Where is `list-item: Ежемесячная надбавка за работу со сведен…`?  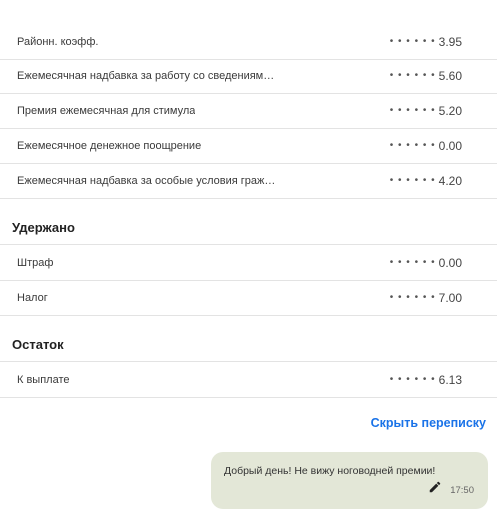 list-item: Ежемесячная надбавка за работу со сведен… is located at coordinates (248, 76).